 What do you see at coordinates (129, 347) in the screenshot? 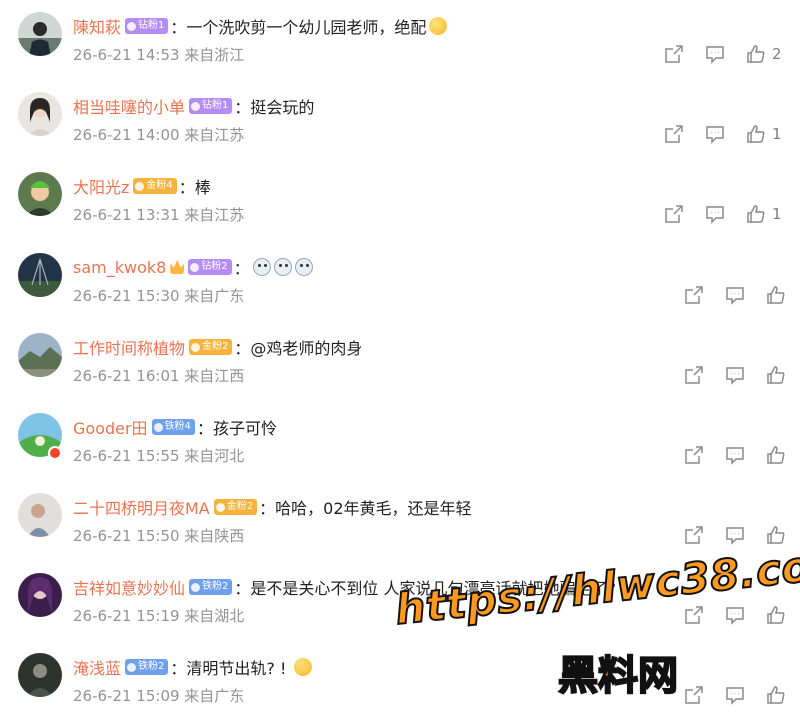
I see `username: 工作时间称植物` at bounding box center [129, 347].